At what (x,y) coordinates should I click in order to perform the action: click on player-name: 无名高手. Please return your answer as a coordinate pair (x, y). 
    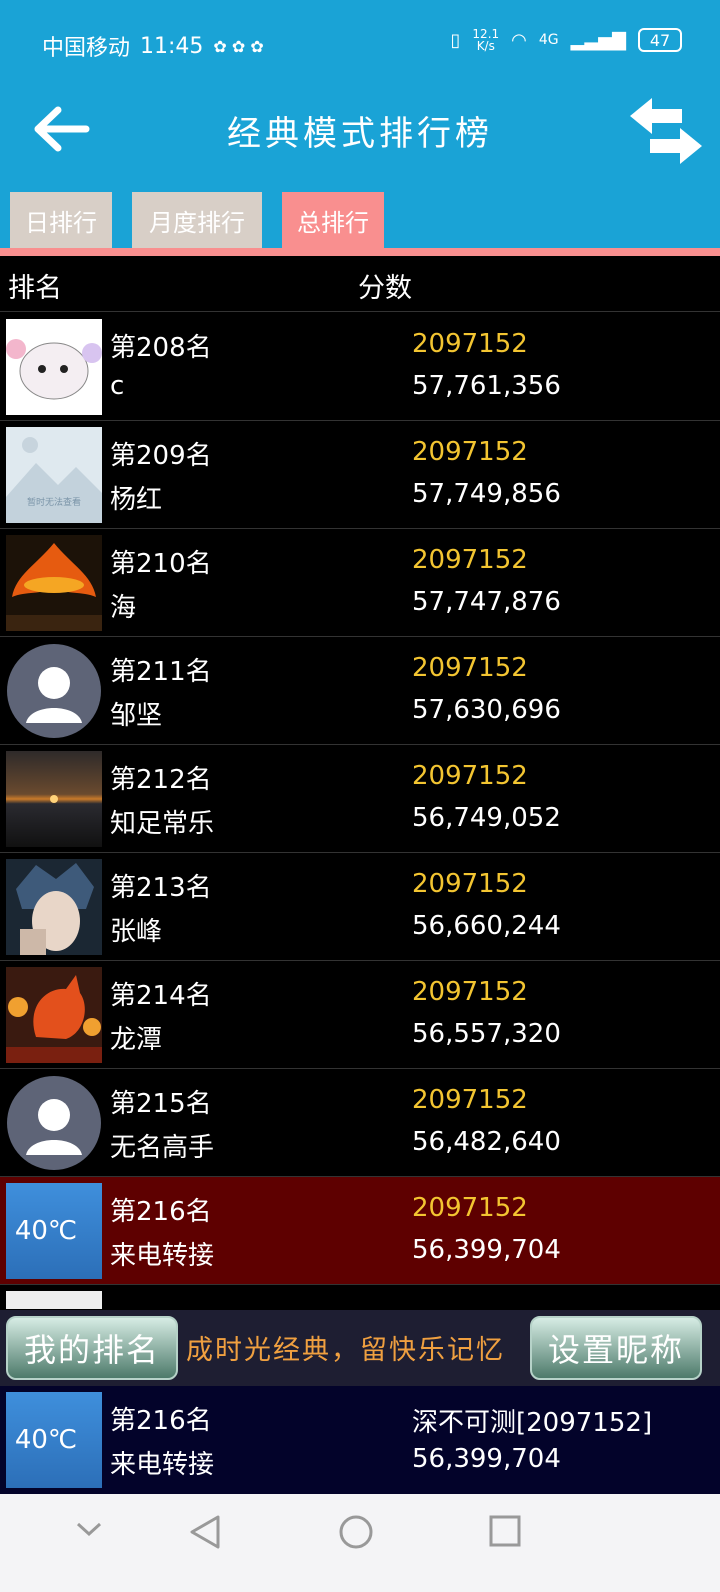
    Looking at the image, I should click on (162, 1148).